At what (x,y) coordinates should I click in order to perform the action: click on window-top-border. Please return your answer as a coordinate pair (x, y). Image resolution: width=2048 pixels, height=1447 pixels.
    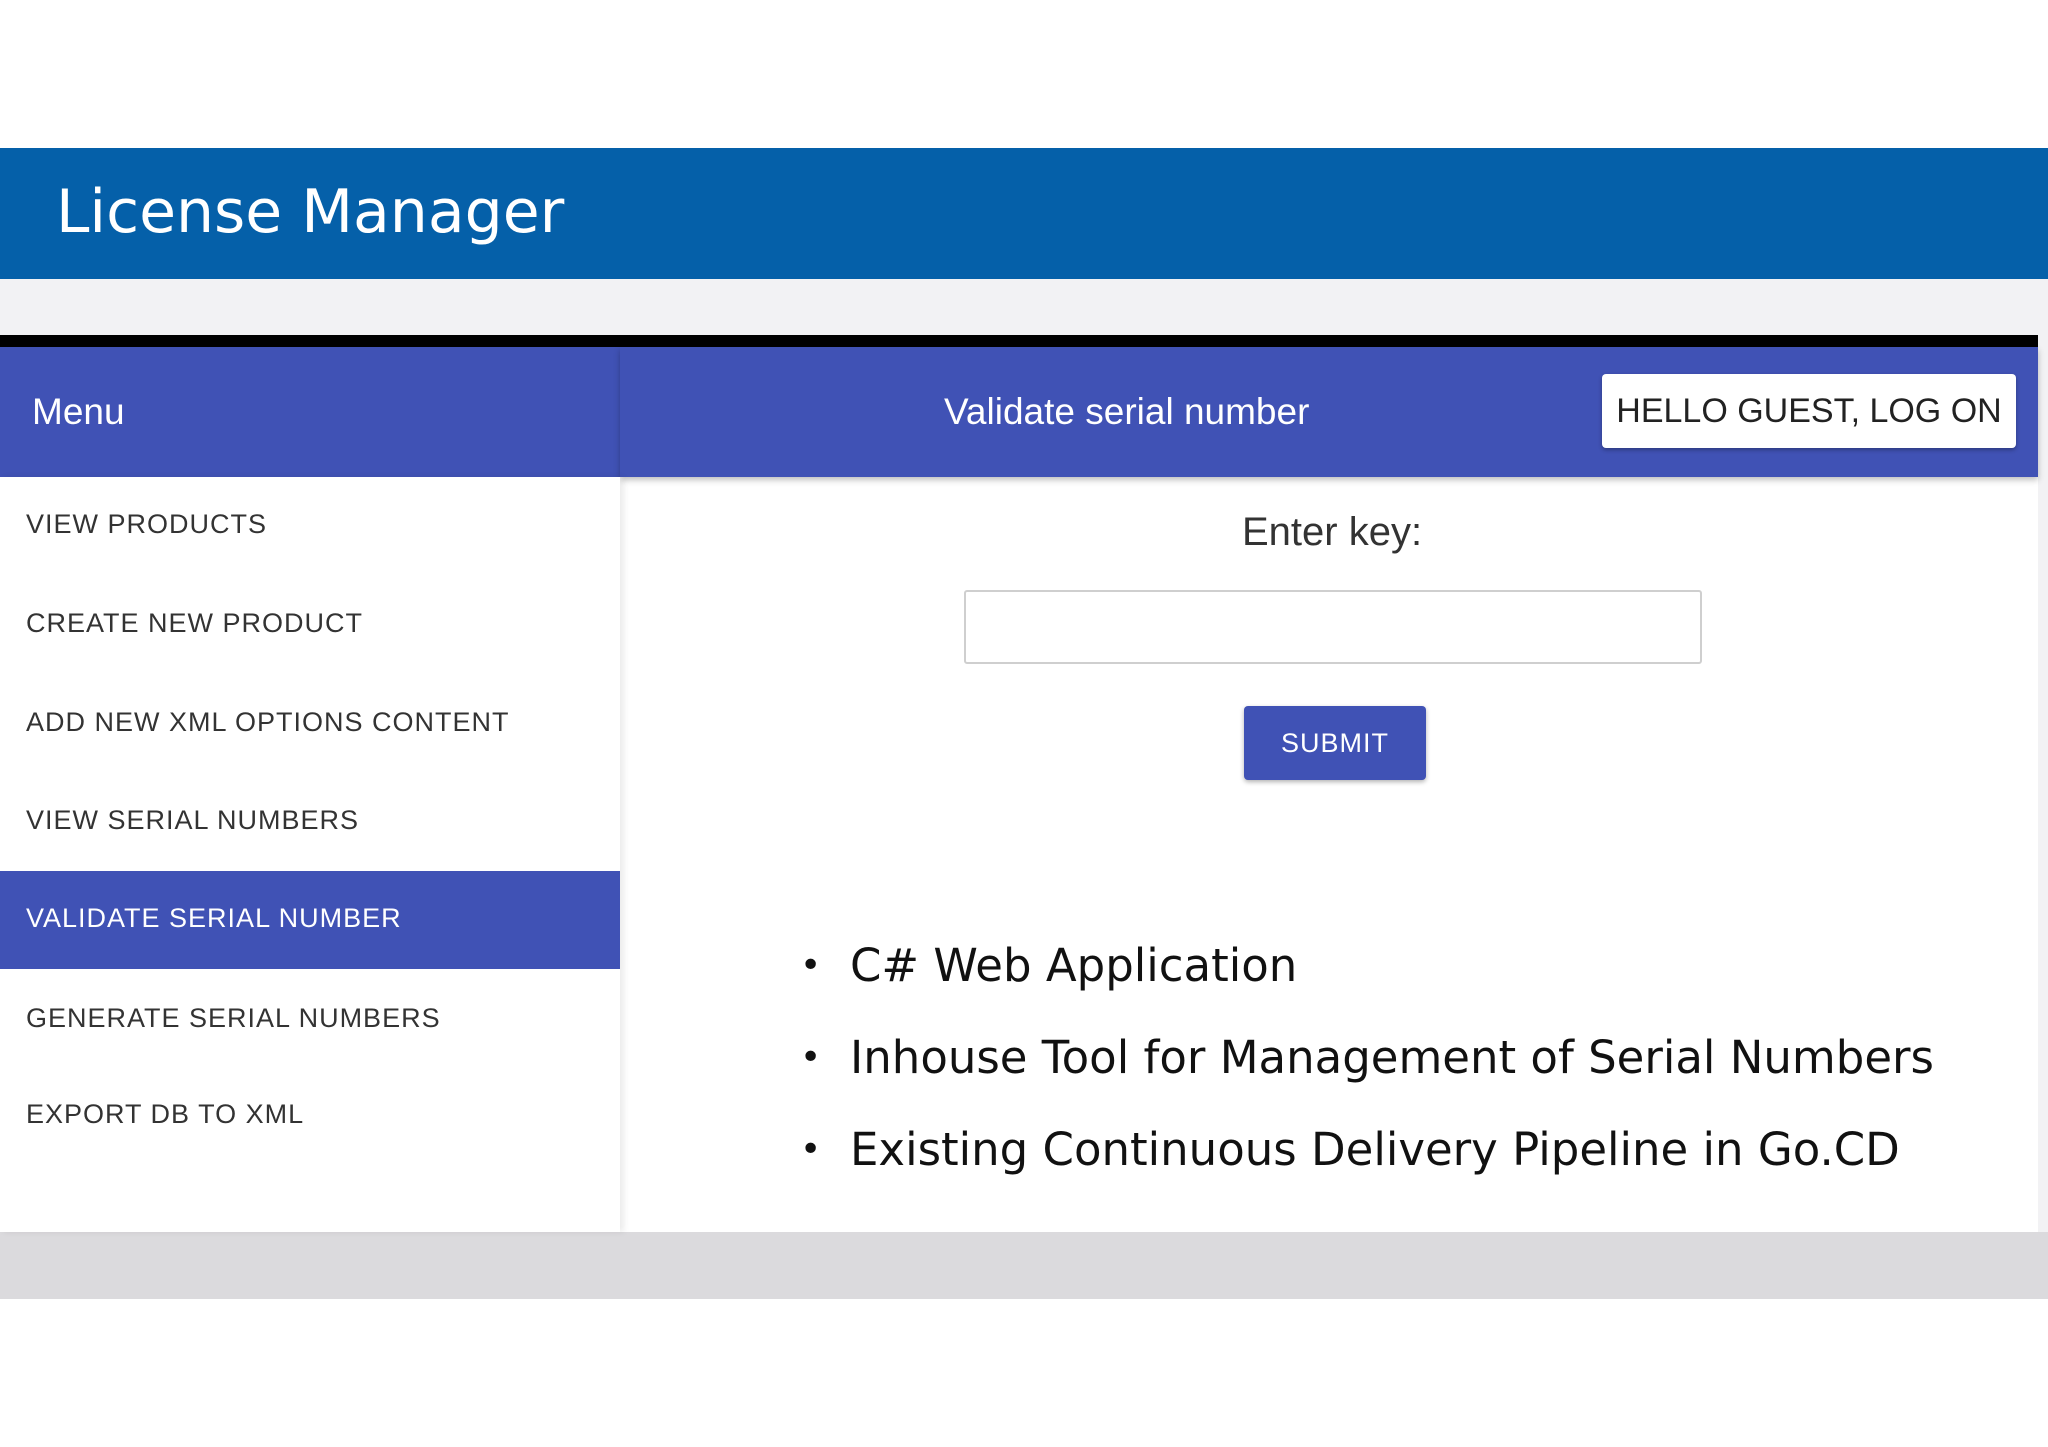
    Looking at the image, I should click on (1019, 341).